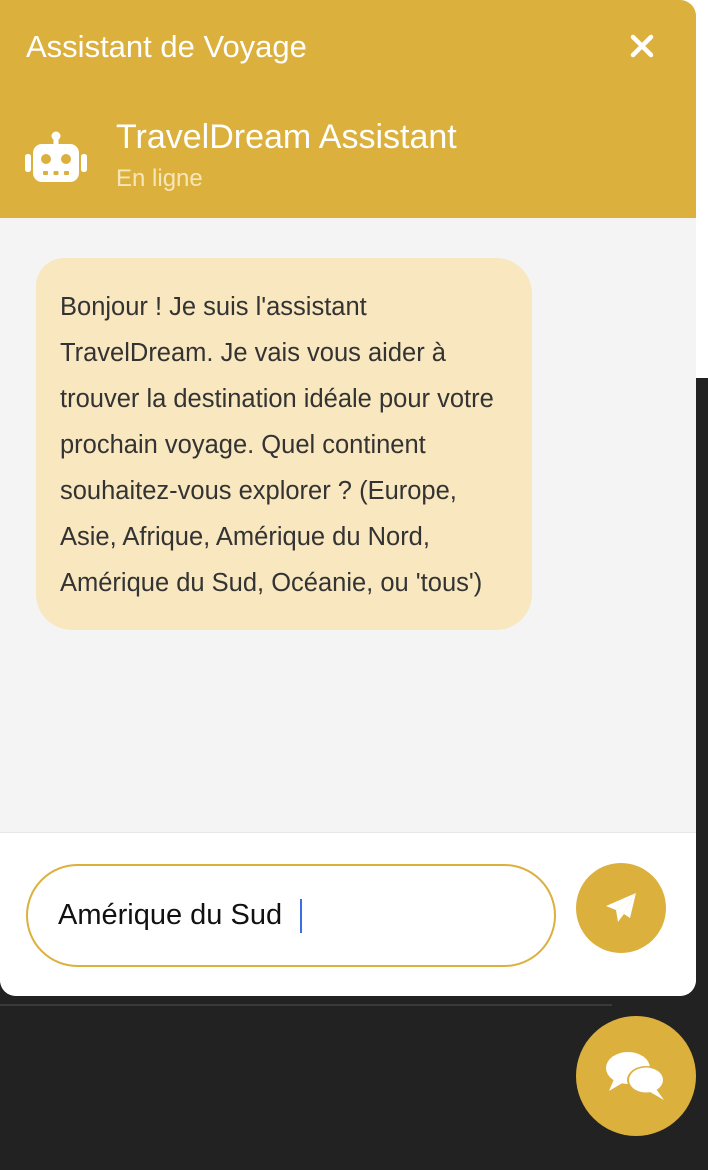 Image resolution: width=708 pixels, height=1170 pixels. Describe the element at coordinates (306, 1005) in the screenshot. I see `page-divider` at that location.